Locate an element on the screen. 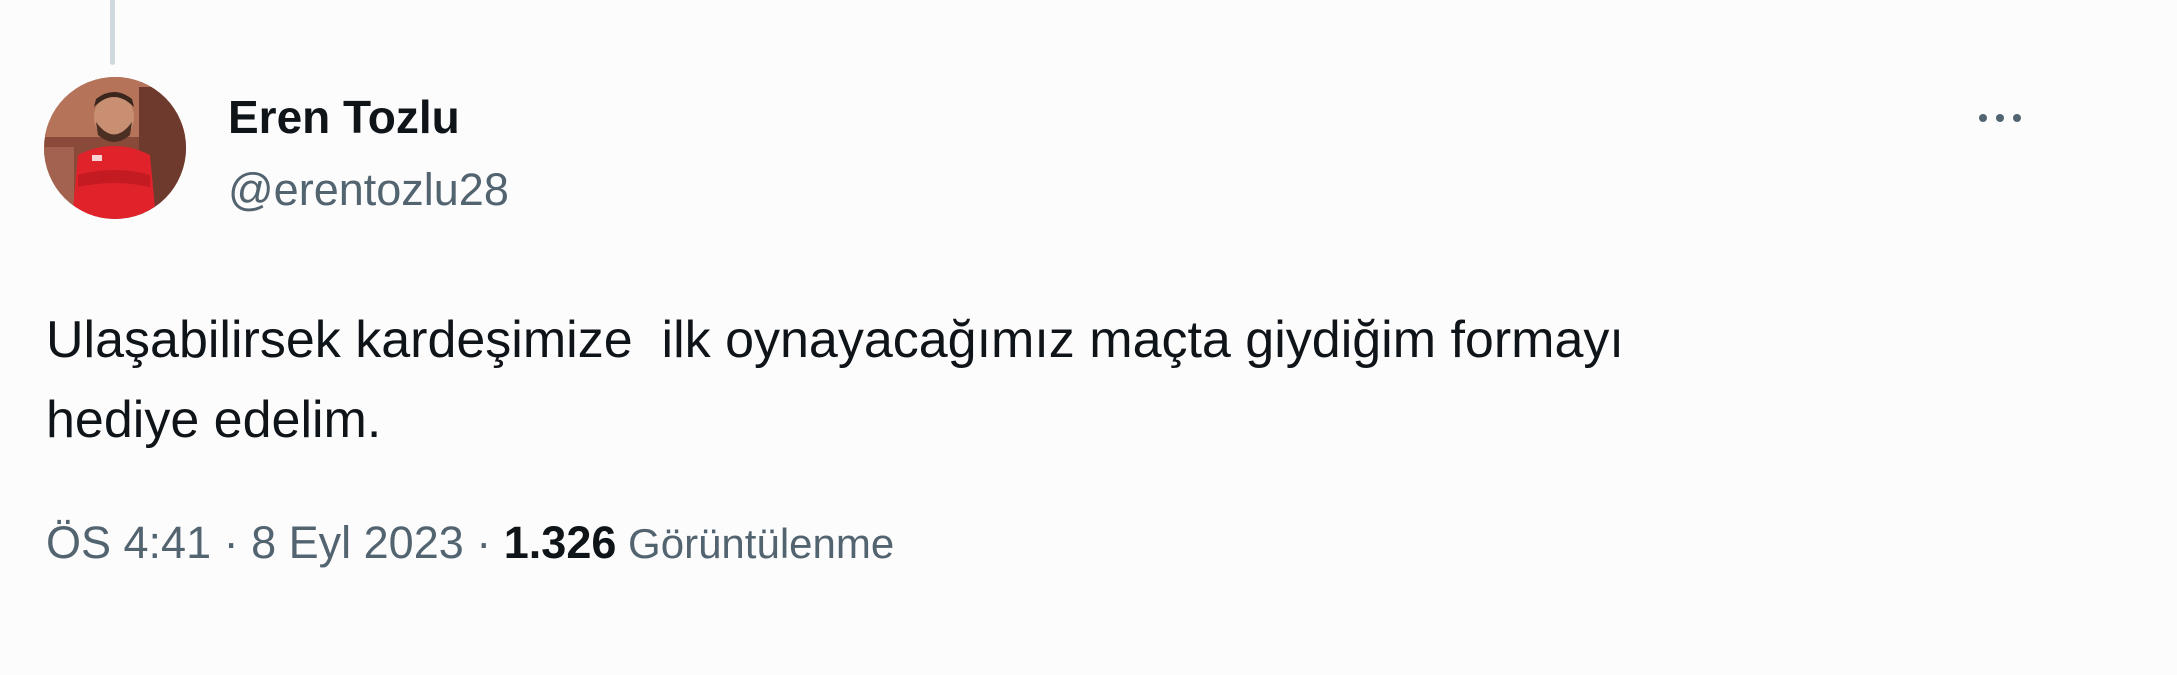 The image size is (2177, 675). views-count: 1.326 is located at coordinates (560, 542).